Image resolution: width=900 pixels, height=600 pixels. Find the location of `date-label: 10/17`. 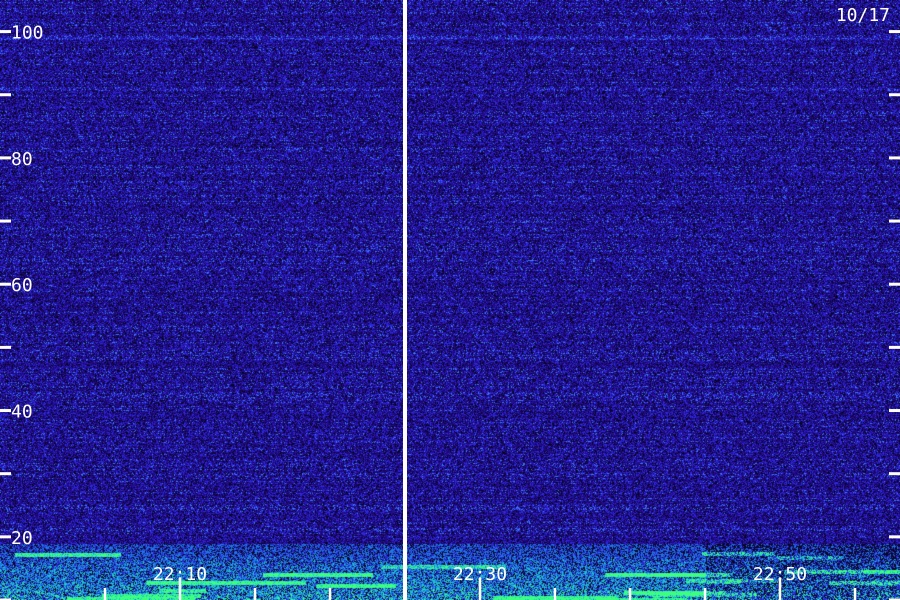

date-label: 10/17 is located at coordinates (862, 15).